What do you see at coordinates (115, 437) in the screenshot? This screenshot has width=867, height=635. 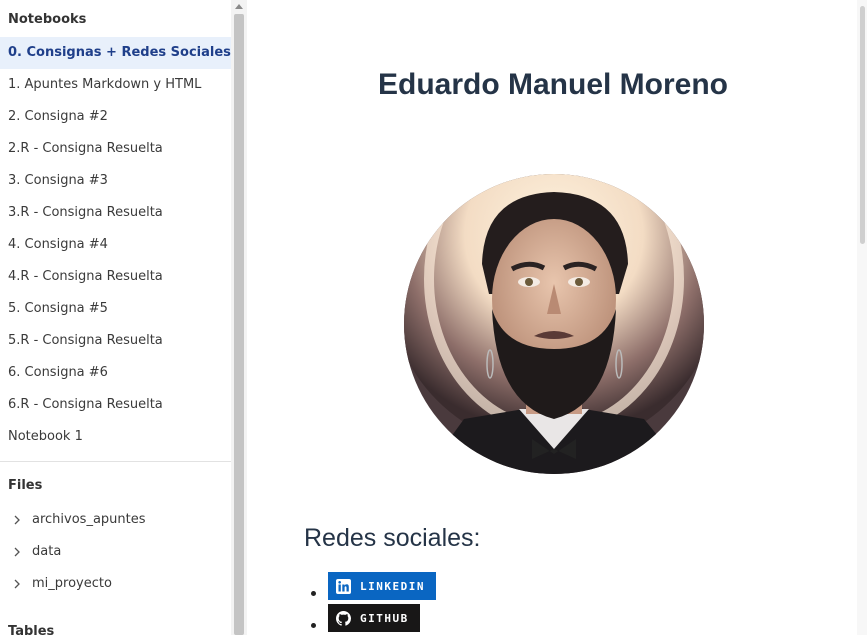 I see `notebook-item-notebook-1: Notebook 1` at bounding box center [115, 437].